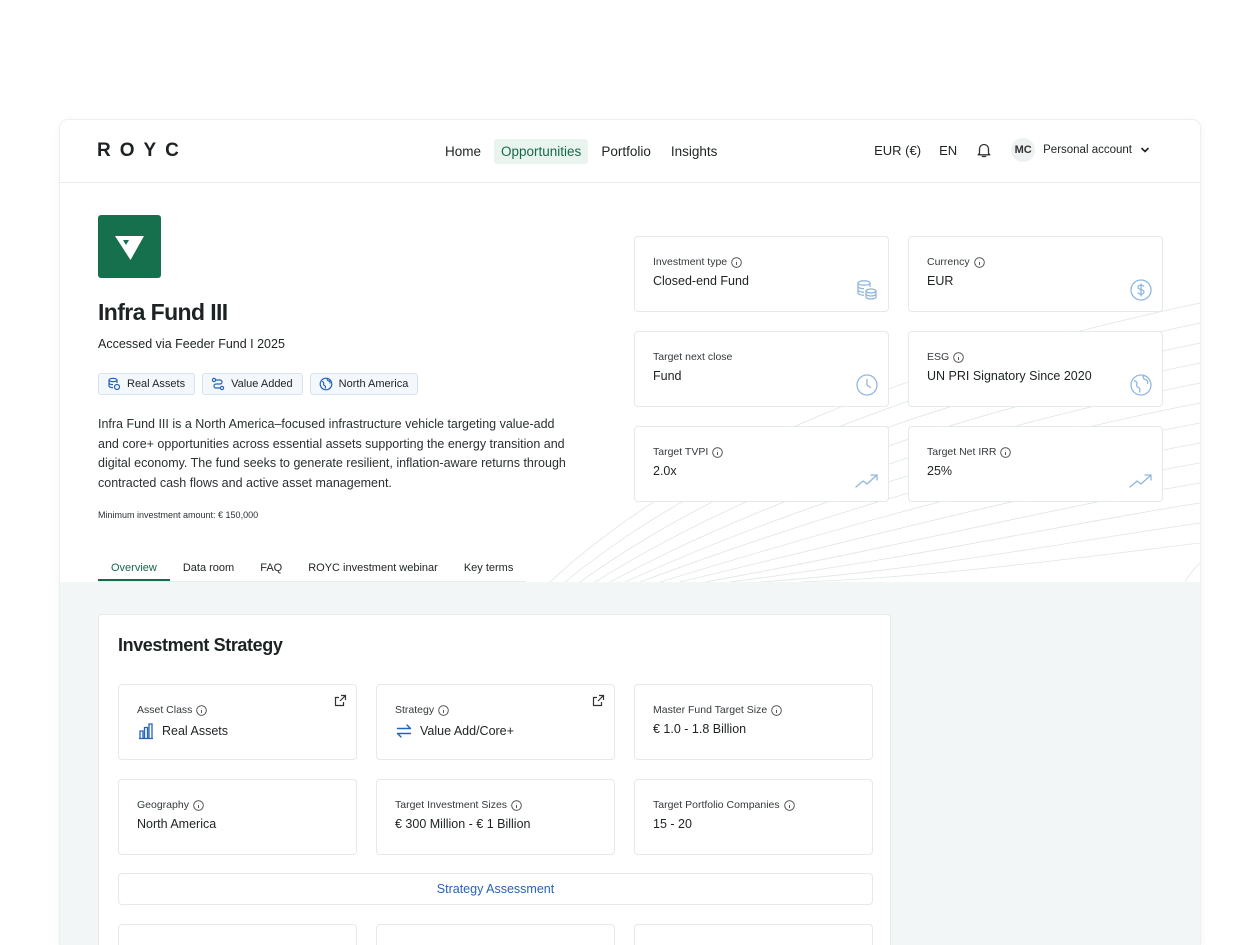 This screenshot has width=1260, height=945. What do you see at coordinates (897, 150) in the screenshot?
I see `currency-selector: EUR (€)` at bounding box center [897, 150].